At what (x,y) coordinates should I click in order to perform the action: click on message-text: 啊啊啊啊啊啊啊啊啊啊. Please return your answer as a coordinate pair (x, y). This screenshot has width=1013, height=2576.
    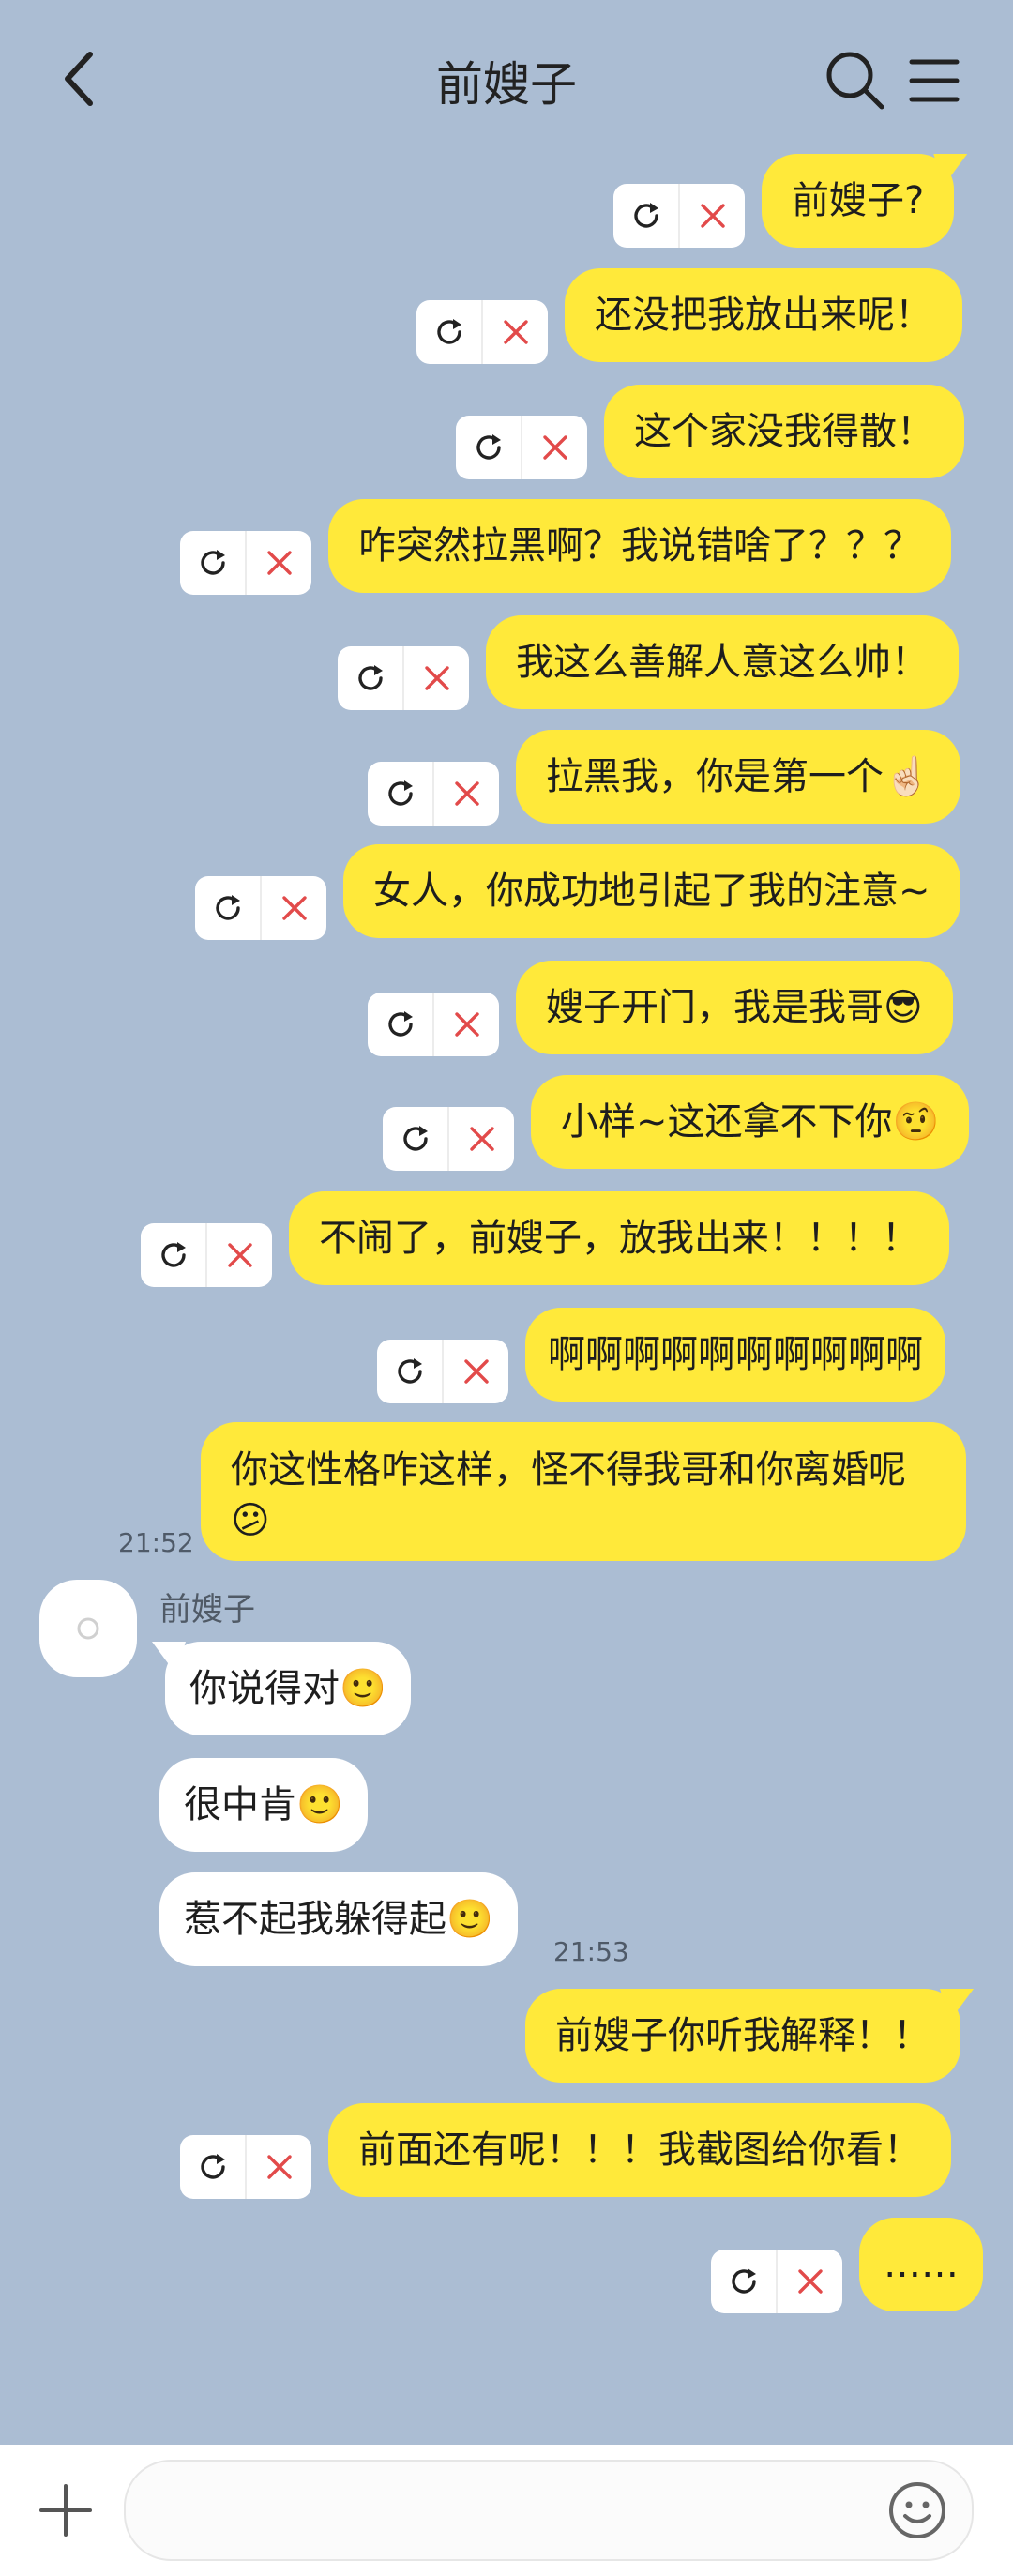
    Looking at the image, I should click on (736, 1354).